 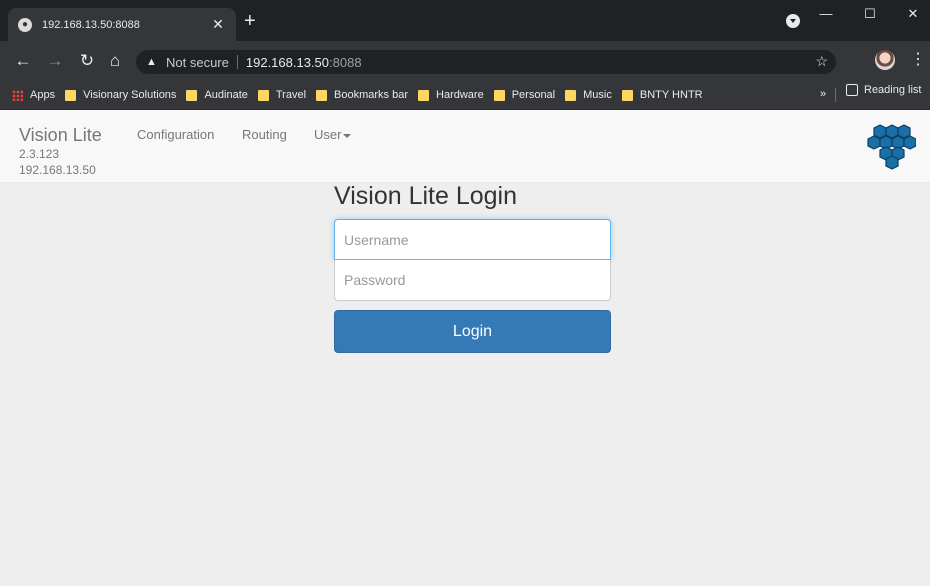 I want to click on caret-down-icon, so click(x=347, y=135).